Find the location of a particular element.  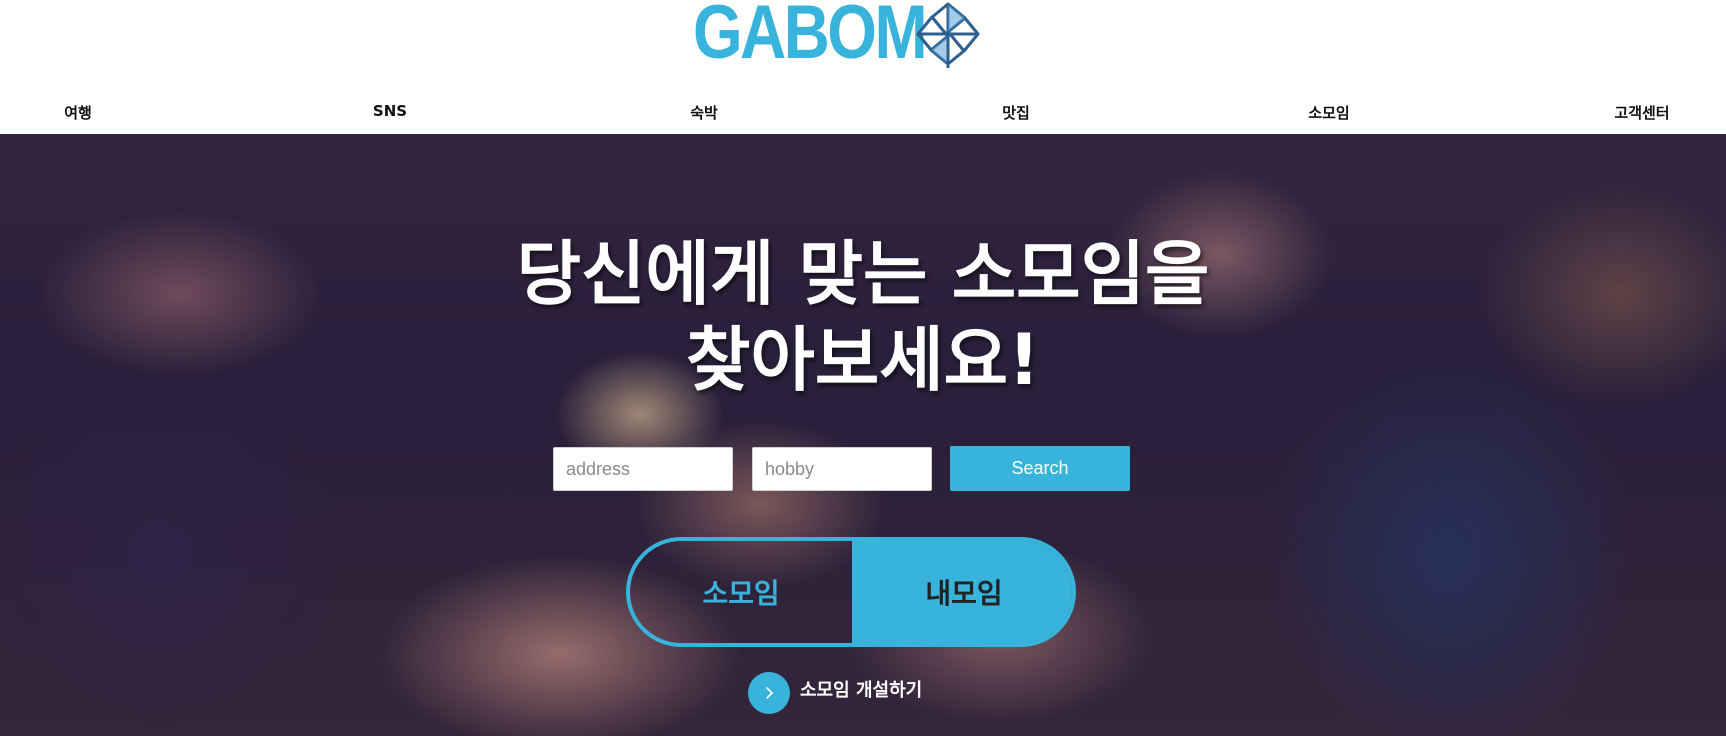

create-group-label: 소모임 개설하기 is located at coordinates (861, 690).